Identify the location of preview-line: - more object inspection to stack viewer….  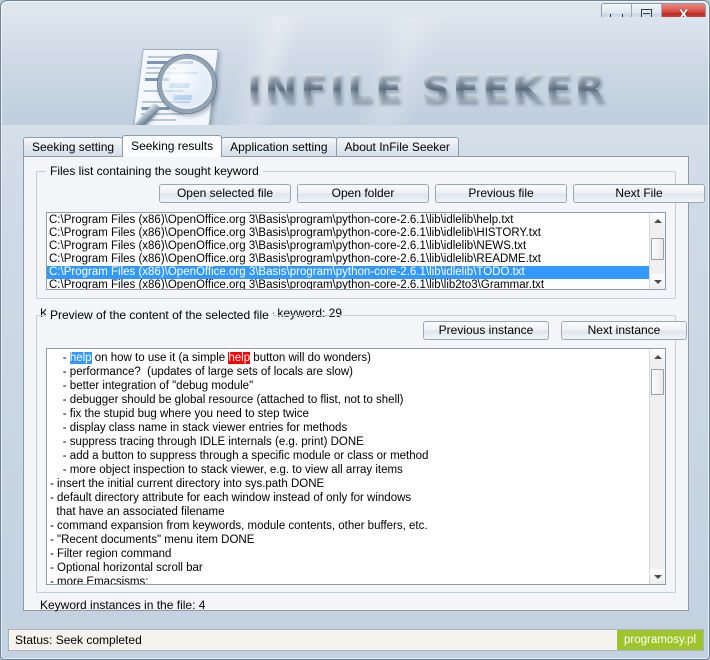
(350, 470).